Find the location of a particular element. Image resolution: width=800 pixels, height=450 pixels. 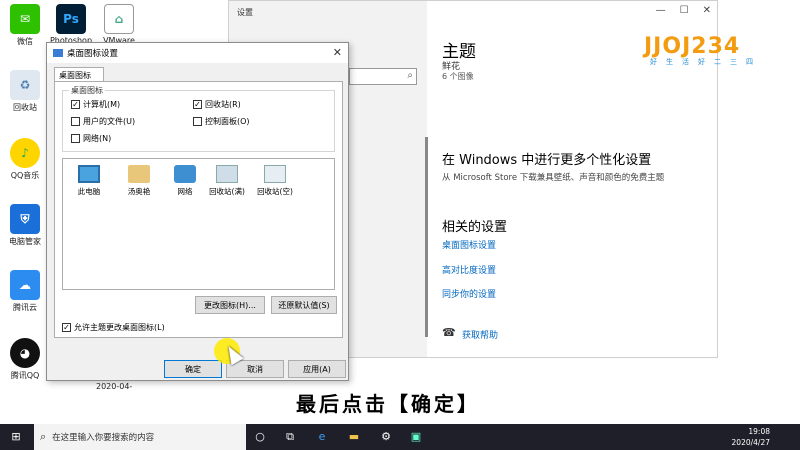

qq-icon: ◕ is located at coordinates (25, 353).